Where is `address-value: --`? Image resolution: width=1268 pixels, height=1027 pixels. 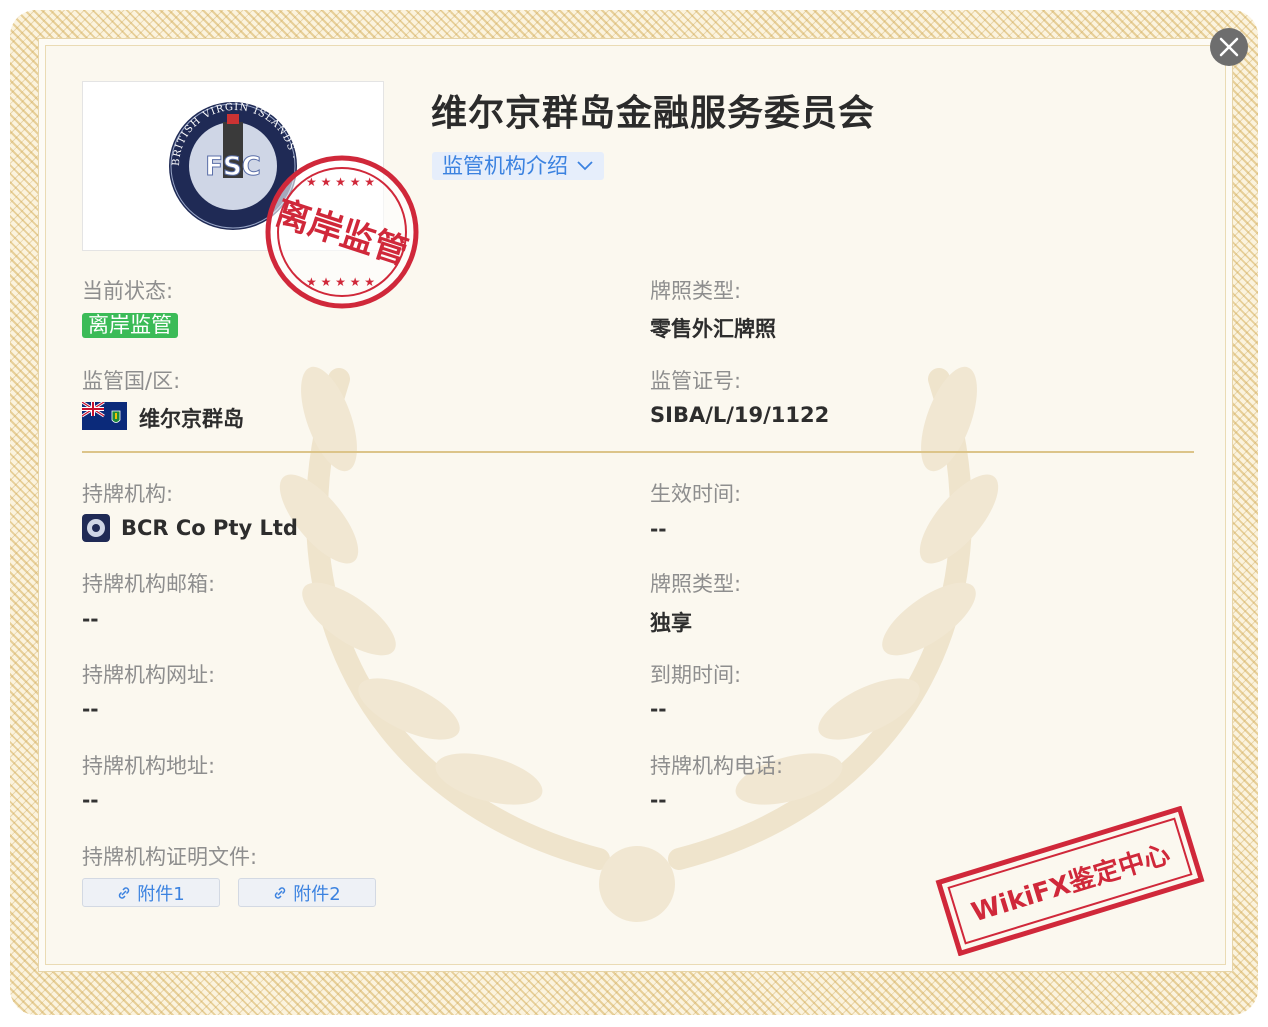 address-value: -- is located at coordinates (90, 800).